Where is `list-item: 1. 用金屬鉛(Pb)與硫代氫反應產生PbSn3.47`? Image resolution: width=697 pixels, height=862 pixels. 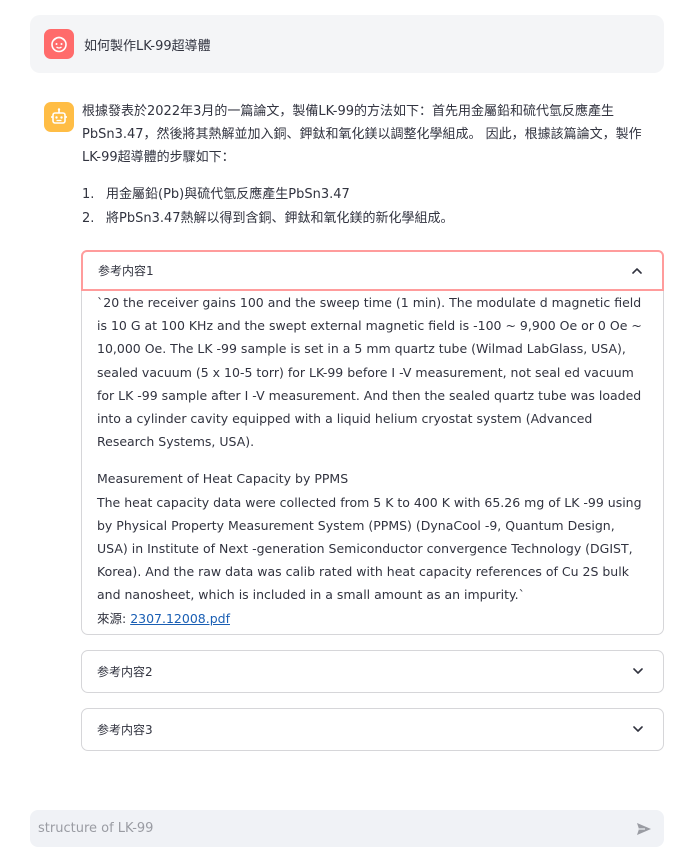
list-item: 1. 用金屬鉛(Pb)與硫代氫反應產生PbSn3.47 is located at coordinates (373, 195).